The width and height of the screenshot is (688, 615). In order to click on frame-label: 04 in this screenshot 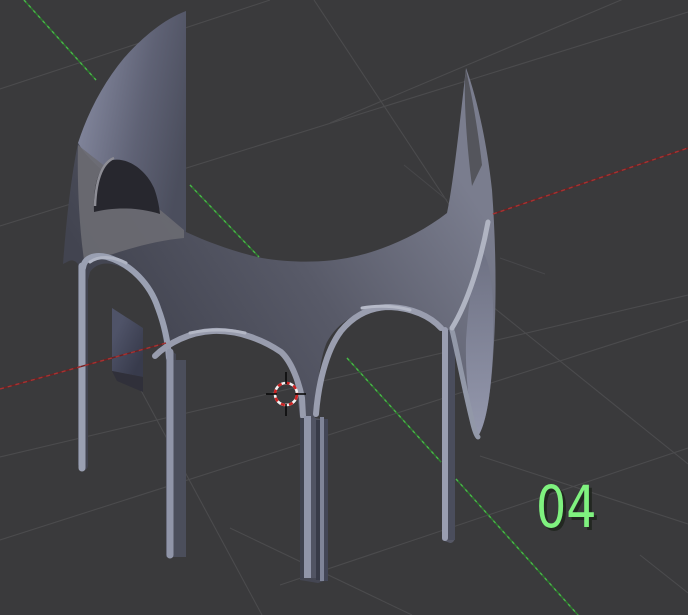, I will do `click(566, 507)`.